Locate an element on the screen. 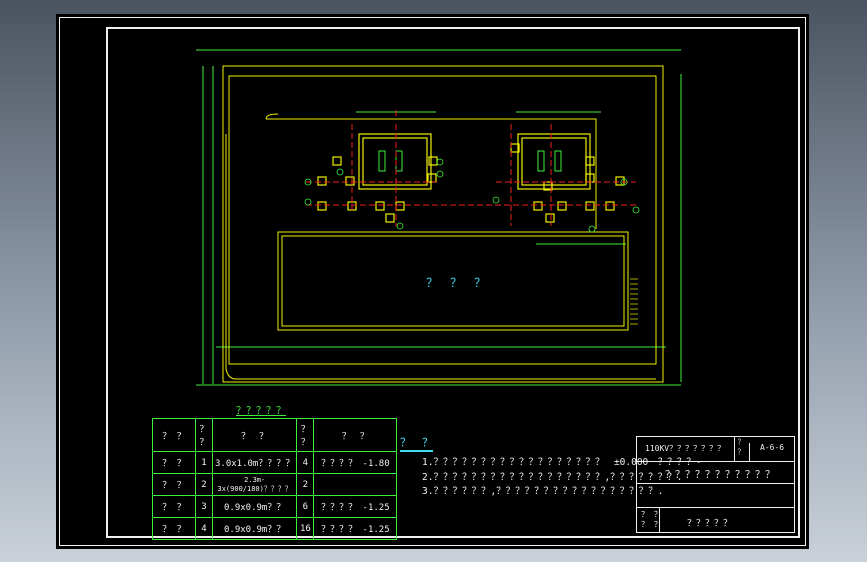 The width and height of the screenshot is (867, 562). row-number: 3 is located at coordinates (204, 506).